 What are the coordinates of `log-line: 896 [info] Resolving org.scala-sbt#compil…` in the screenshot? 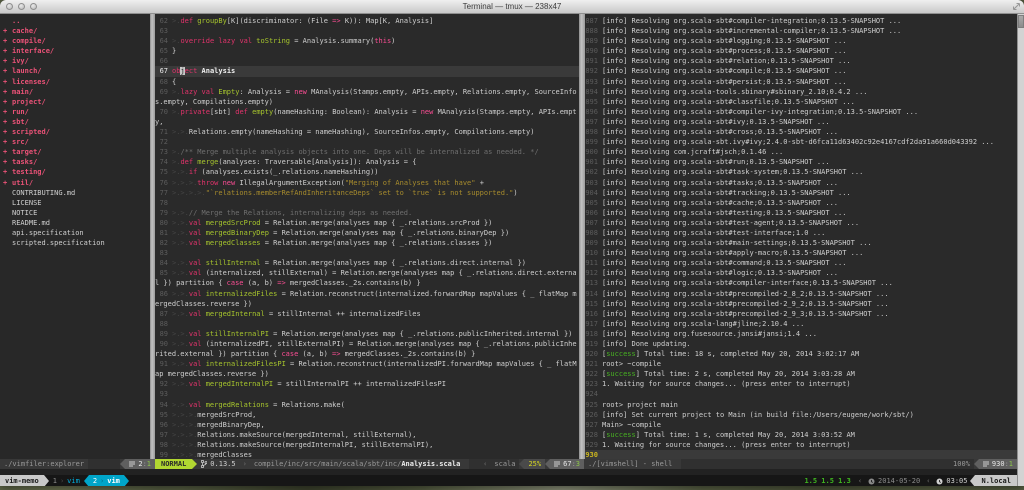 It's located at (801, 112).